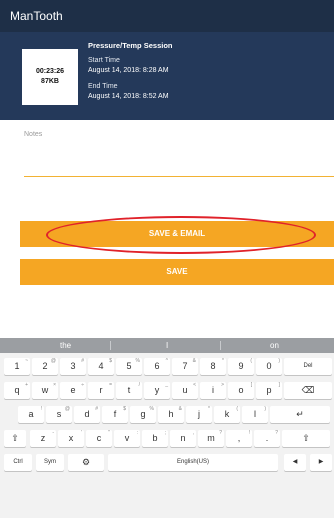 Image resolution: width=334 pixels, height=518 pixels. I want to click on key-secondary-label: ~, so click(26, 361).